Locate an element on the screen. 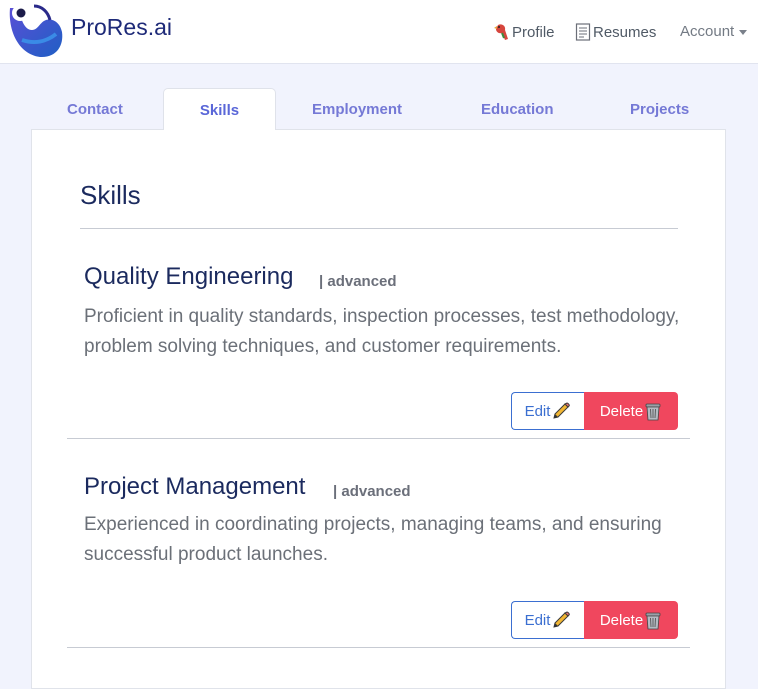 This screenshot has height=689, width=758. tab-employment-label: Employment is located at coordinates (357, 109).